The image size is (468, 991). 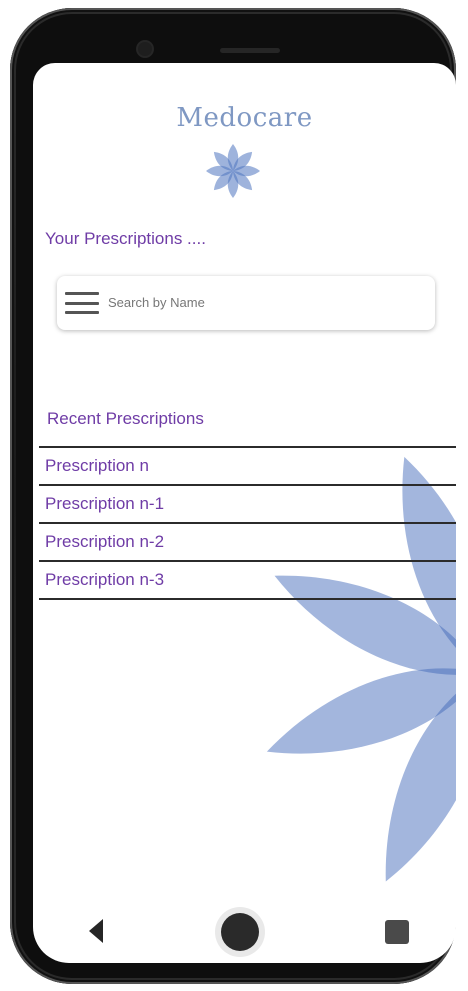 I want to click on home-circle-icon, so click(x=240, y=932).